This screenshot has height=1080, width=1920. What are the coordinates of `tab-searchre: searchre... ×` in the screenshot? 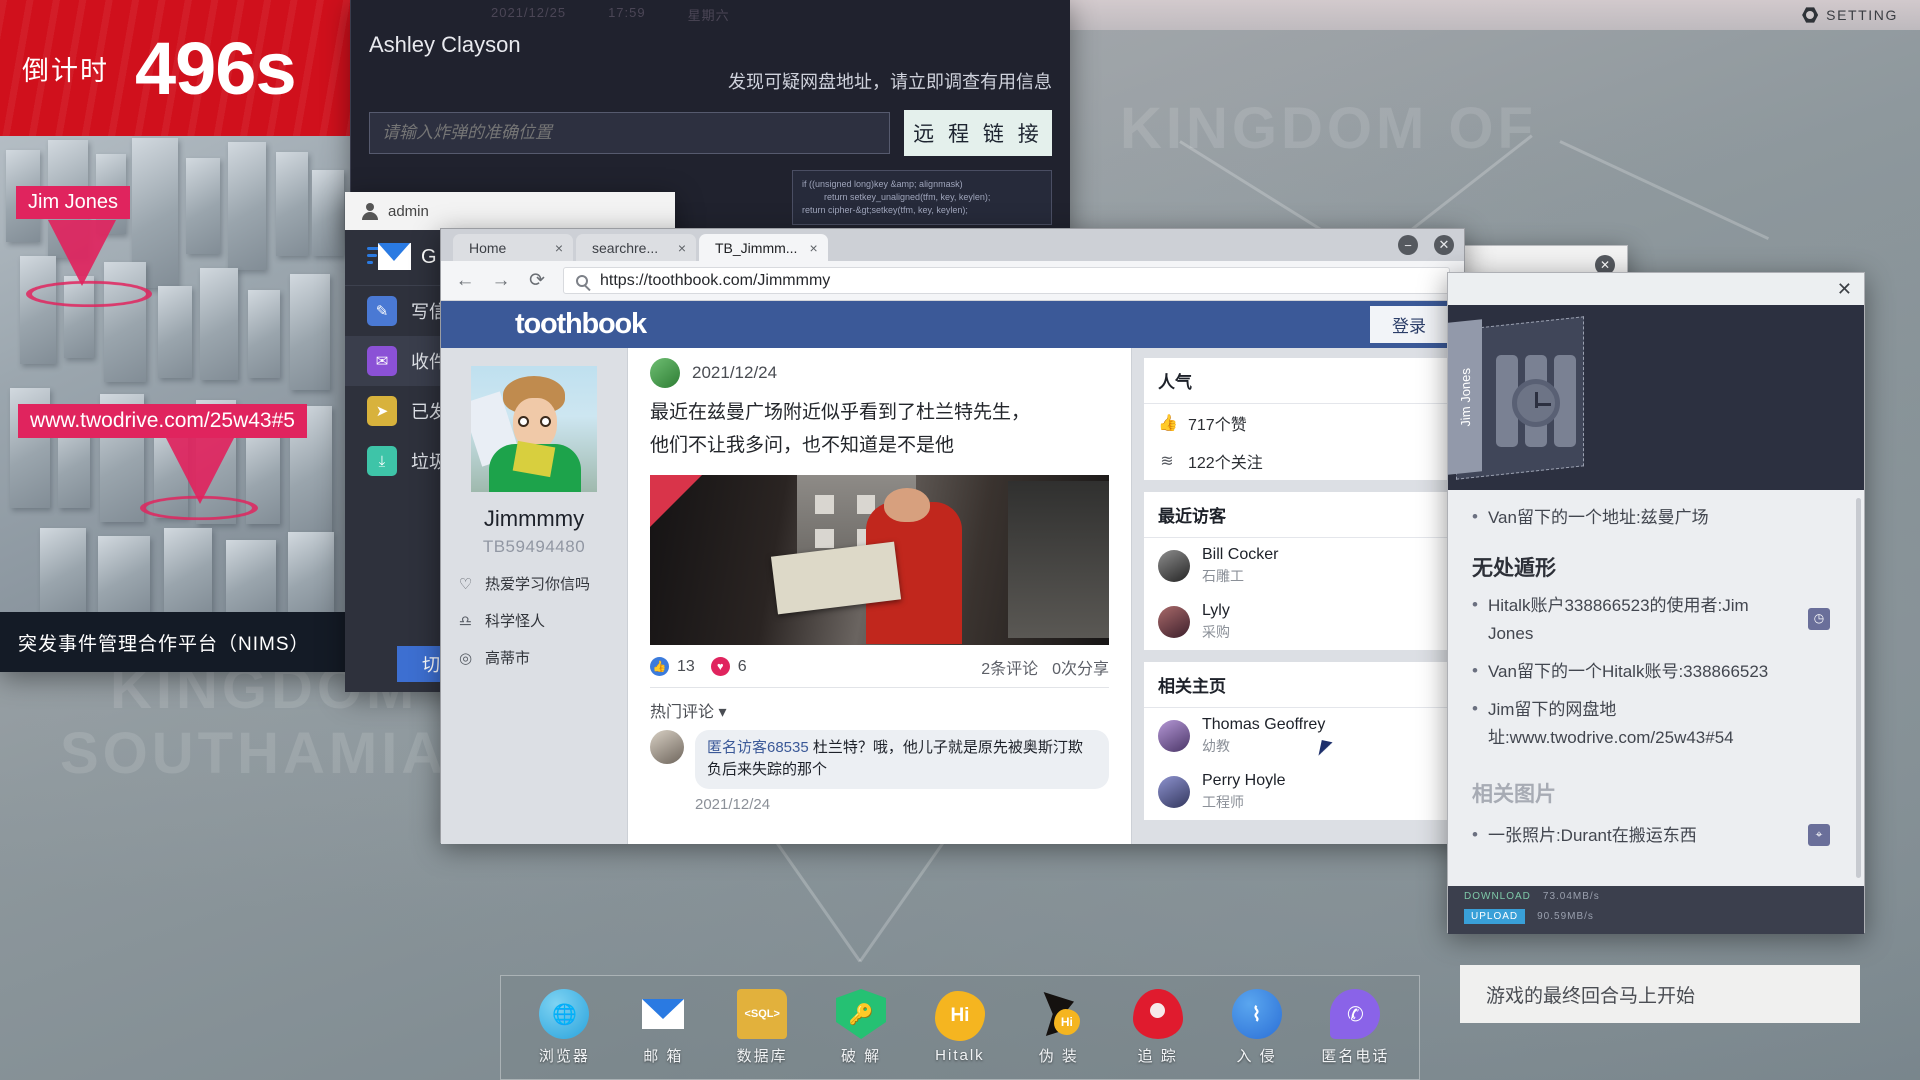 It's located at (636, 247).